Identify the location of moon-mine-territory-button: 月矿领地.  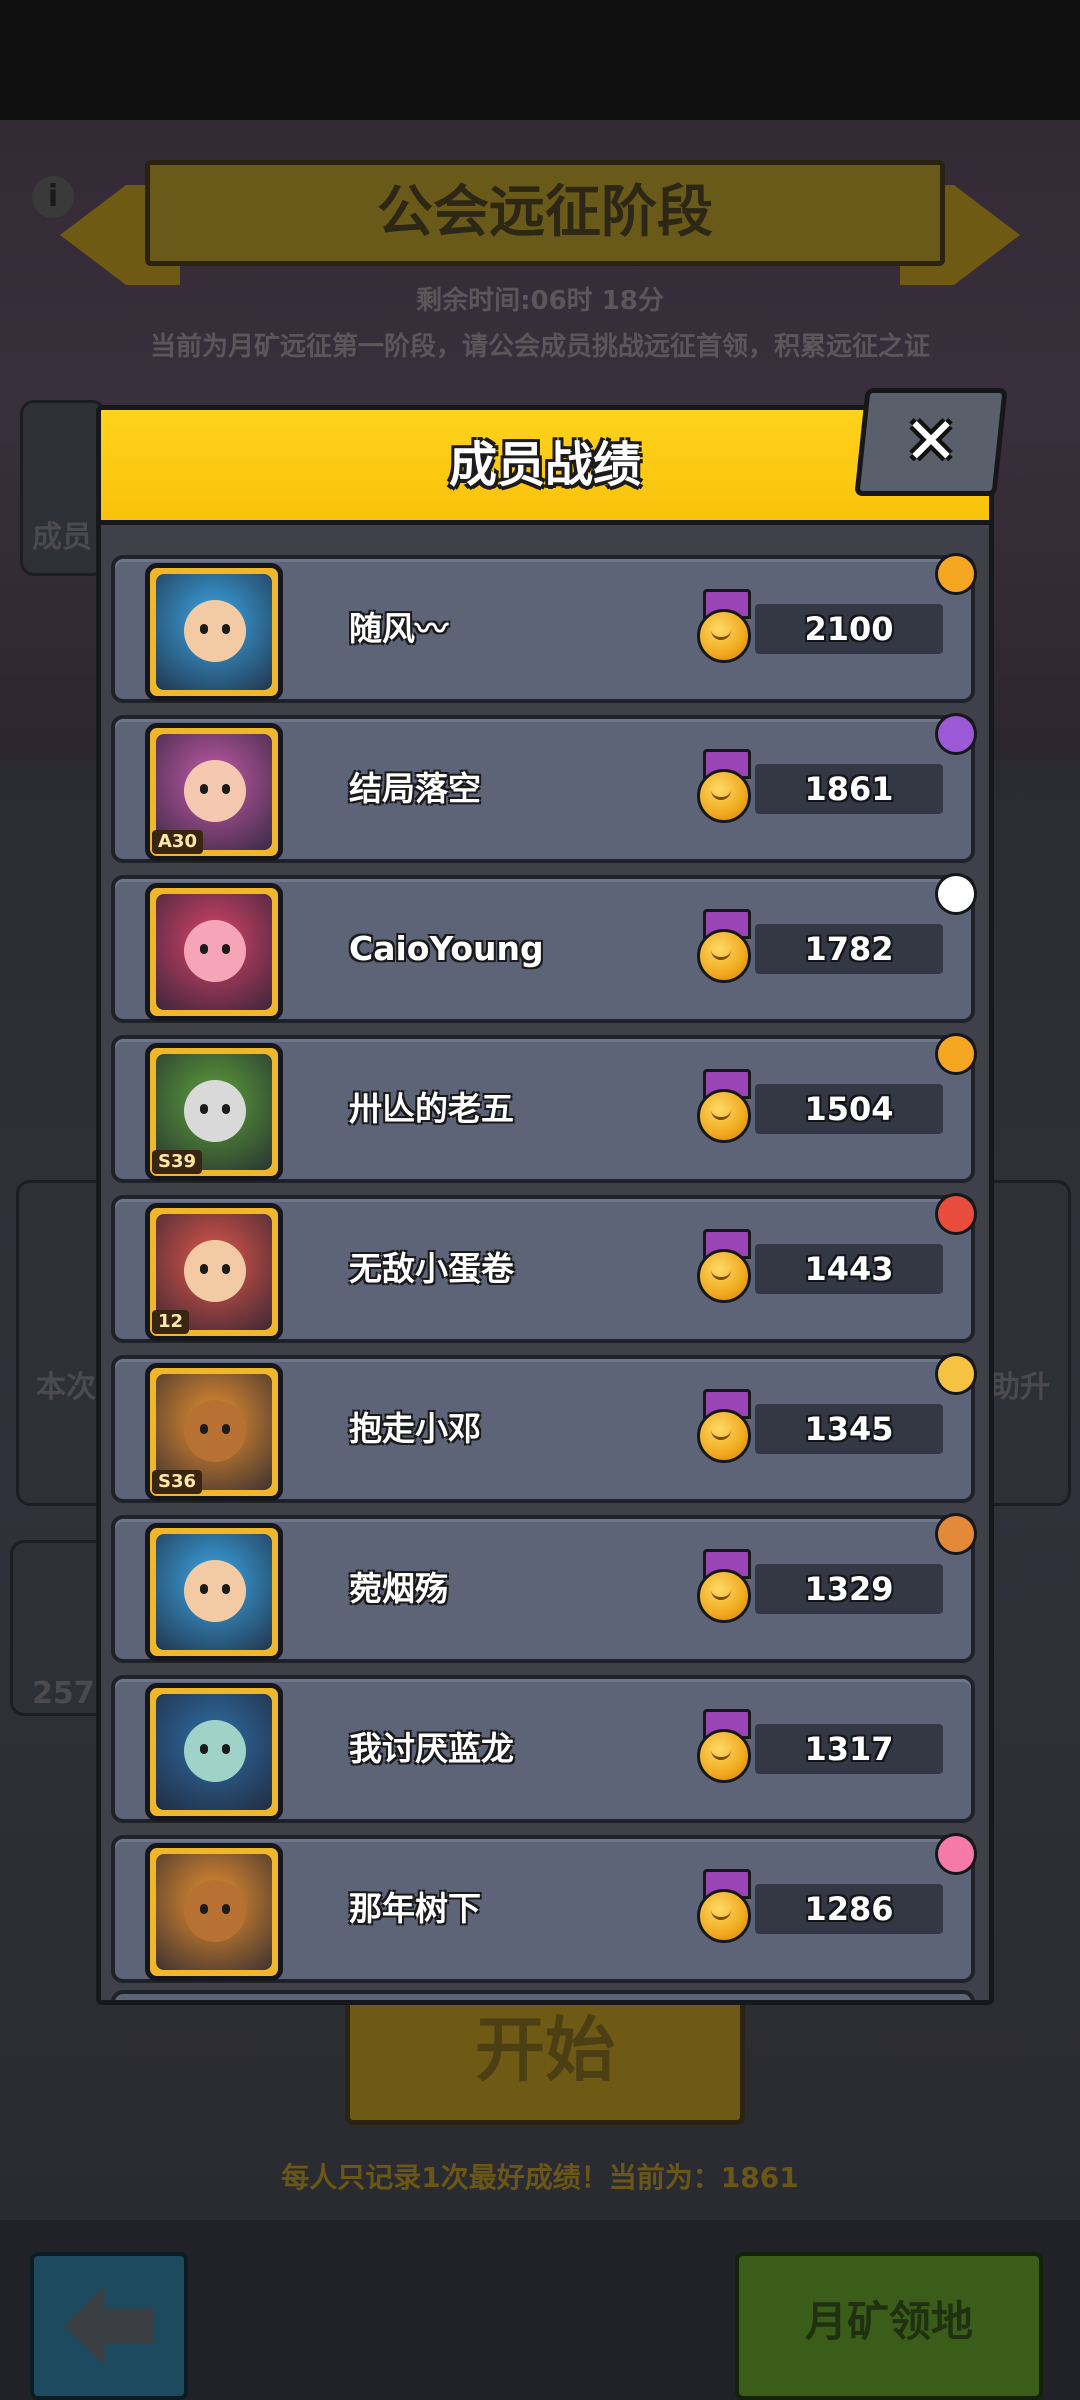
(889, 2326).